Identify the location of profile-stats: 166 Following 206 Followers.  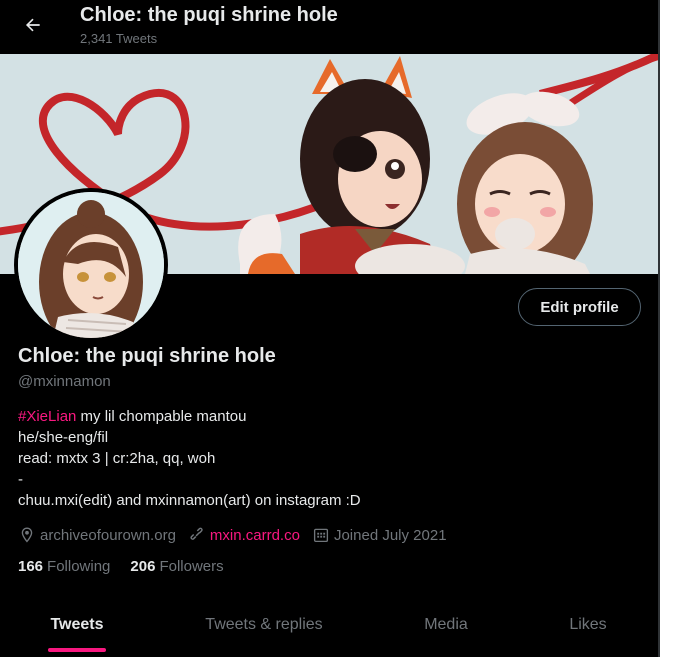
(131, 566).